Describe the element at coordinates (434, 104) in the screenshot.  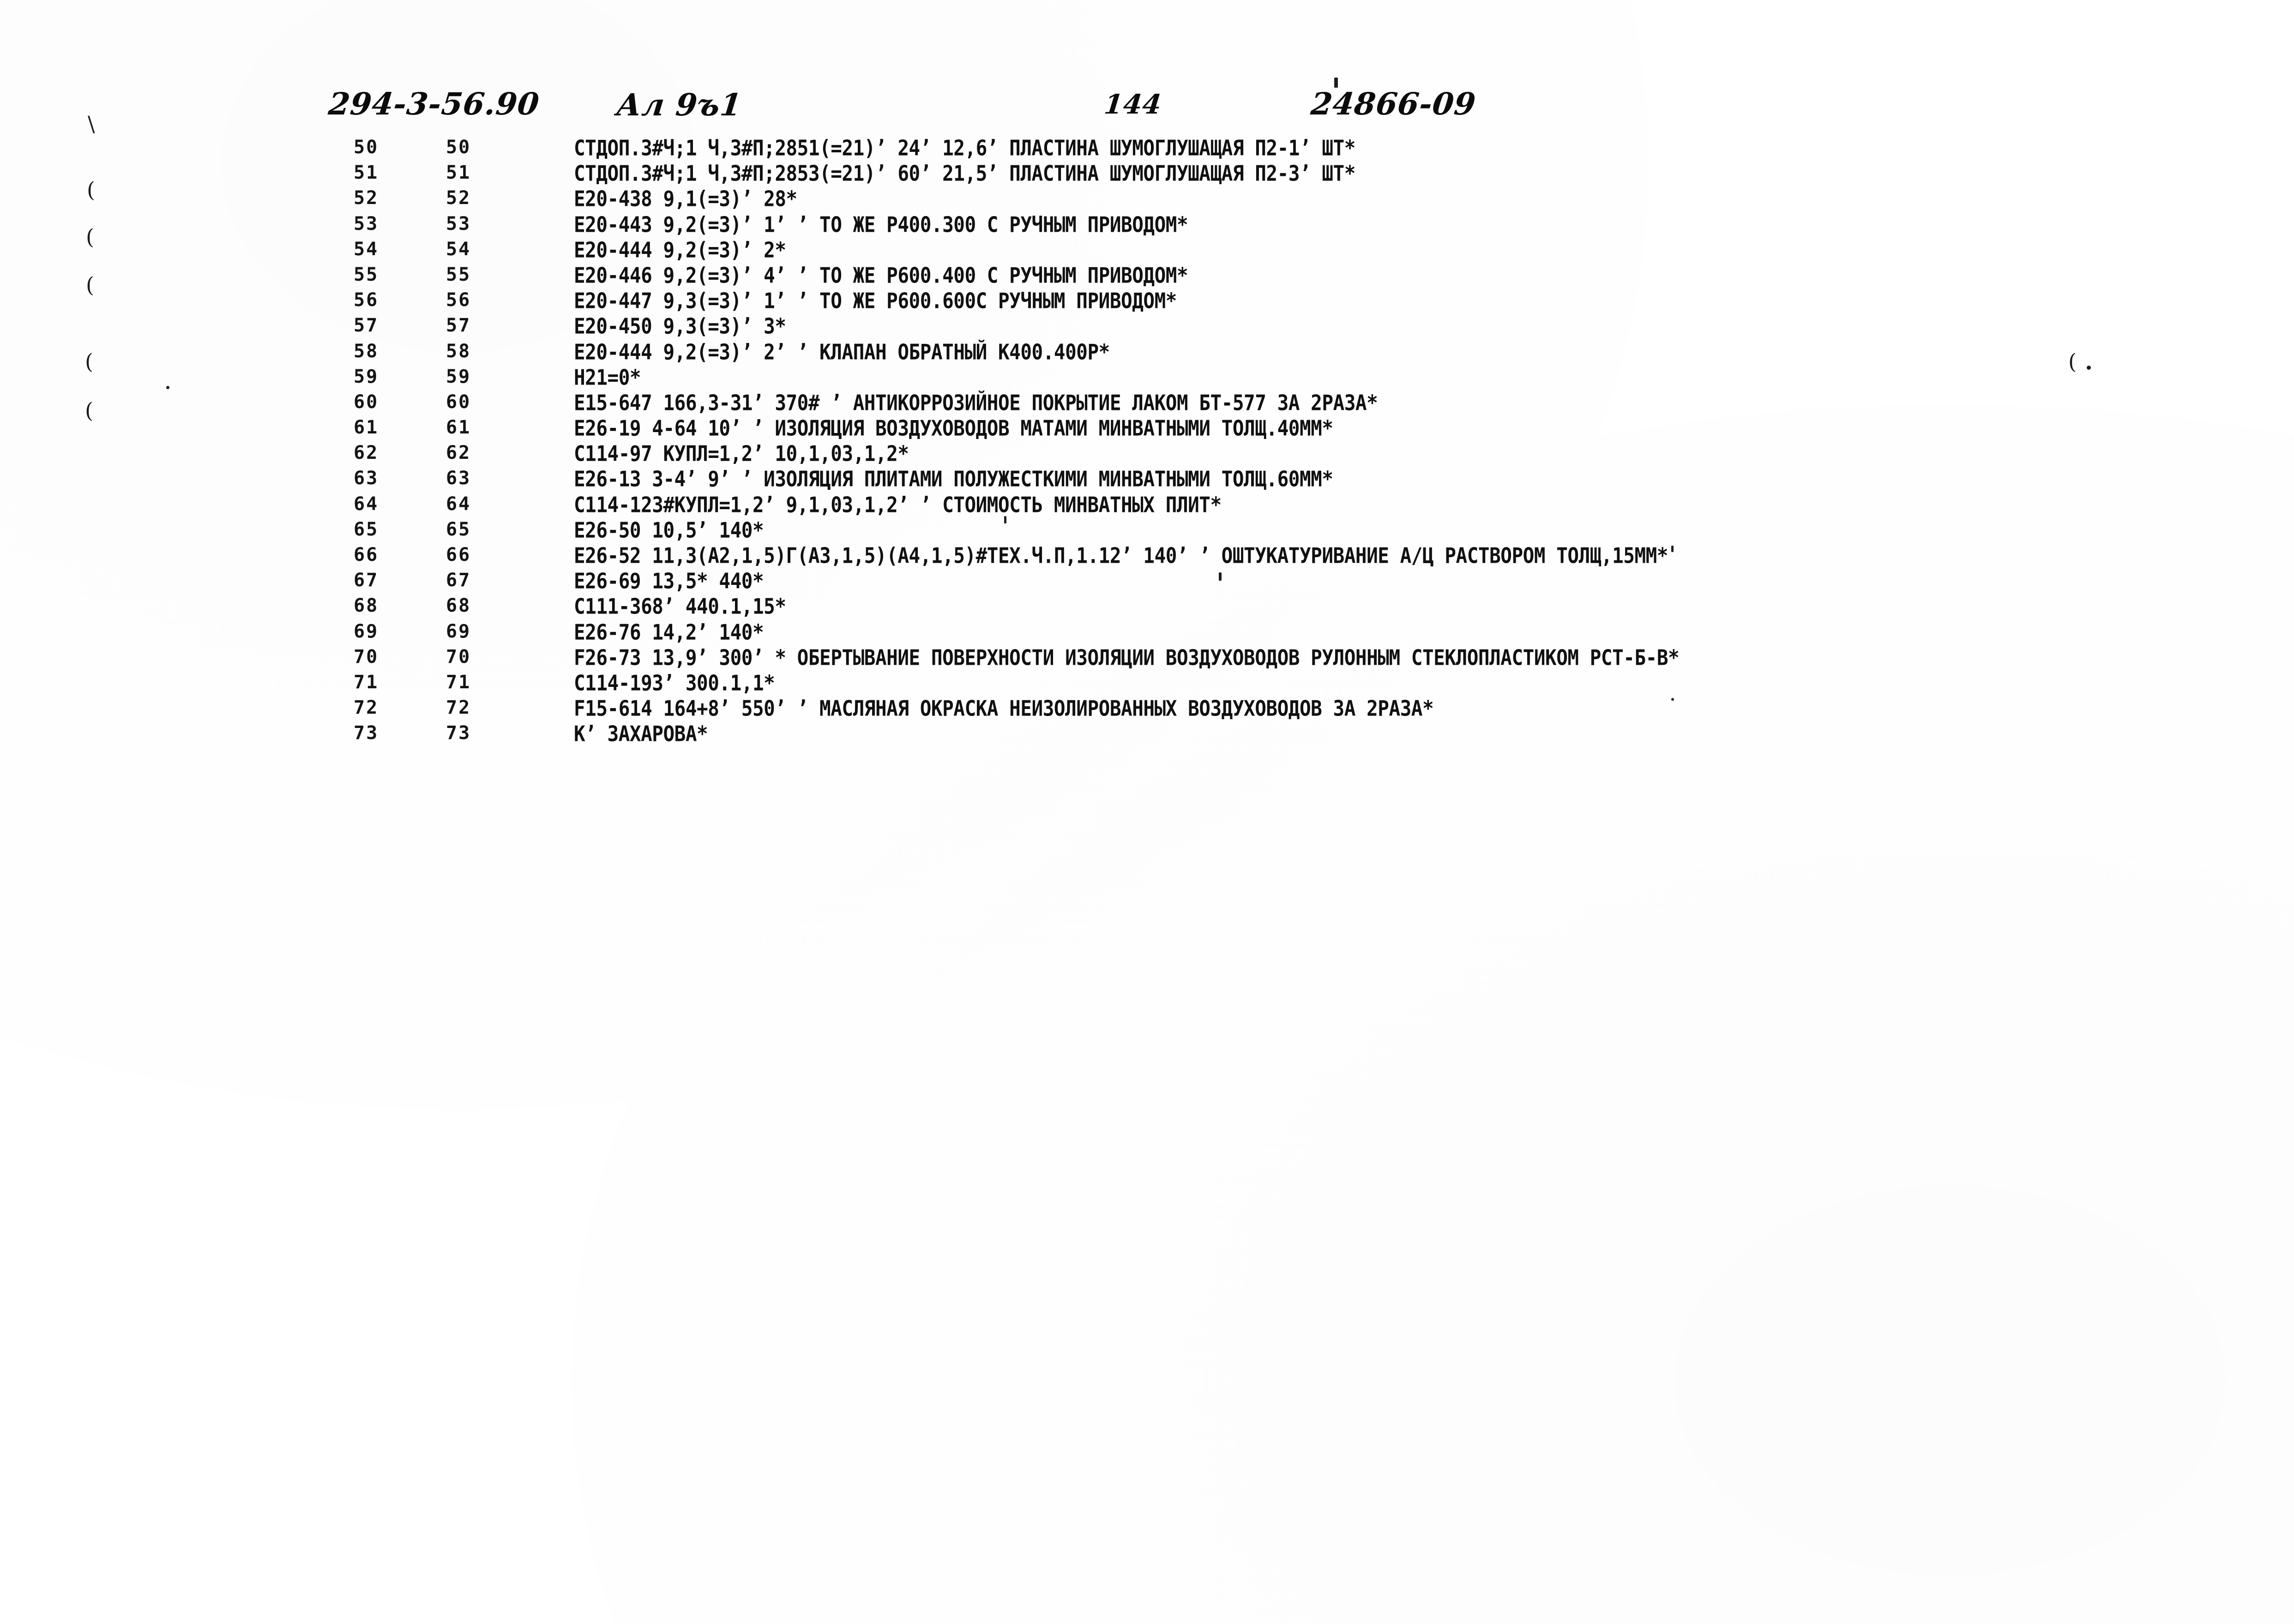
I see `header-document-code: 294-3-56.90` at that location.